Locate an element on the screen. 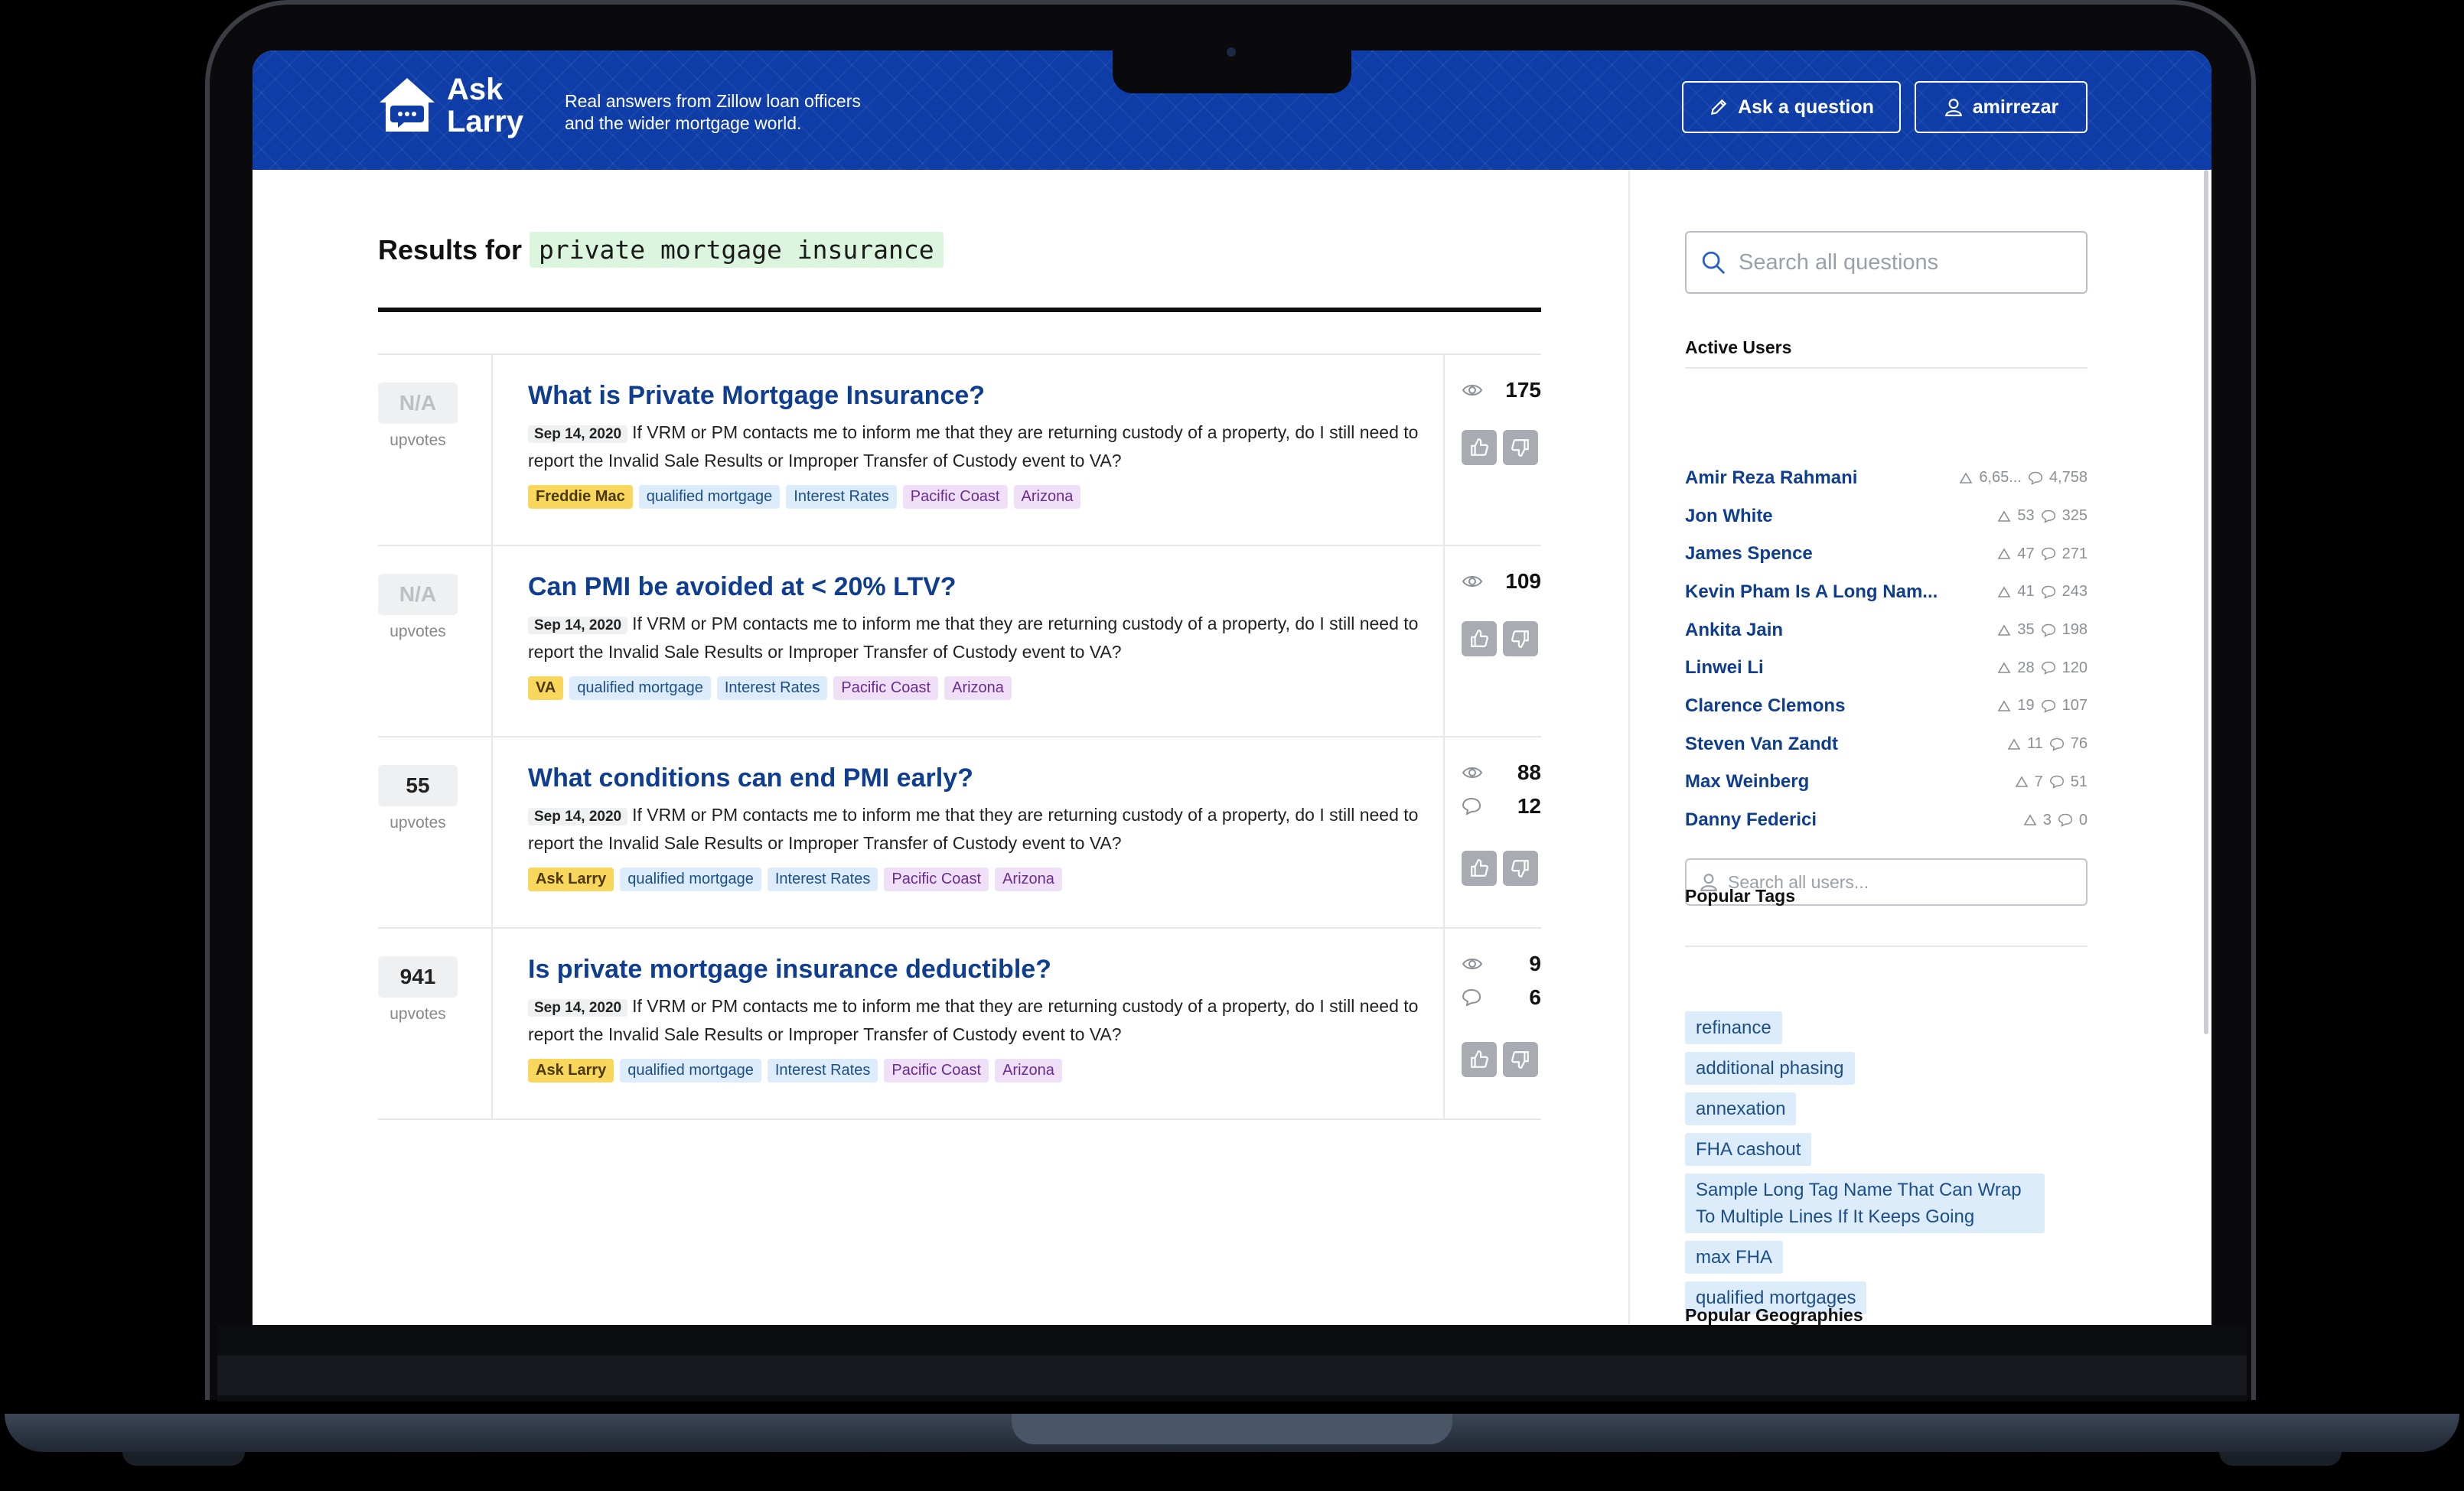  popular-tag: additional phasing is located at coordinates (1770, 1069).